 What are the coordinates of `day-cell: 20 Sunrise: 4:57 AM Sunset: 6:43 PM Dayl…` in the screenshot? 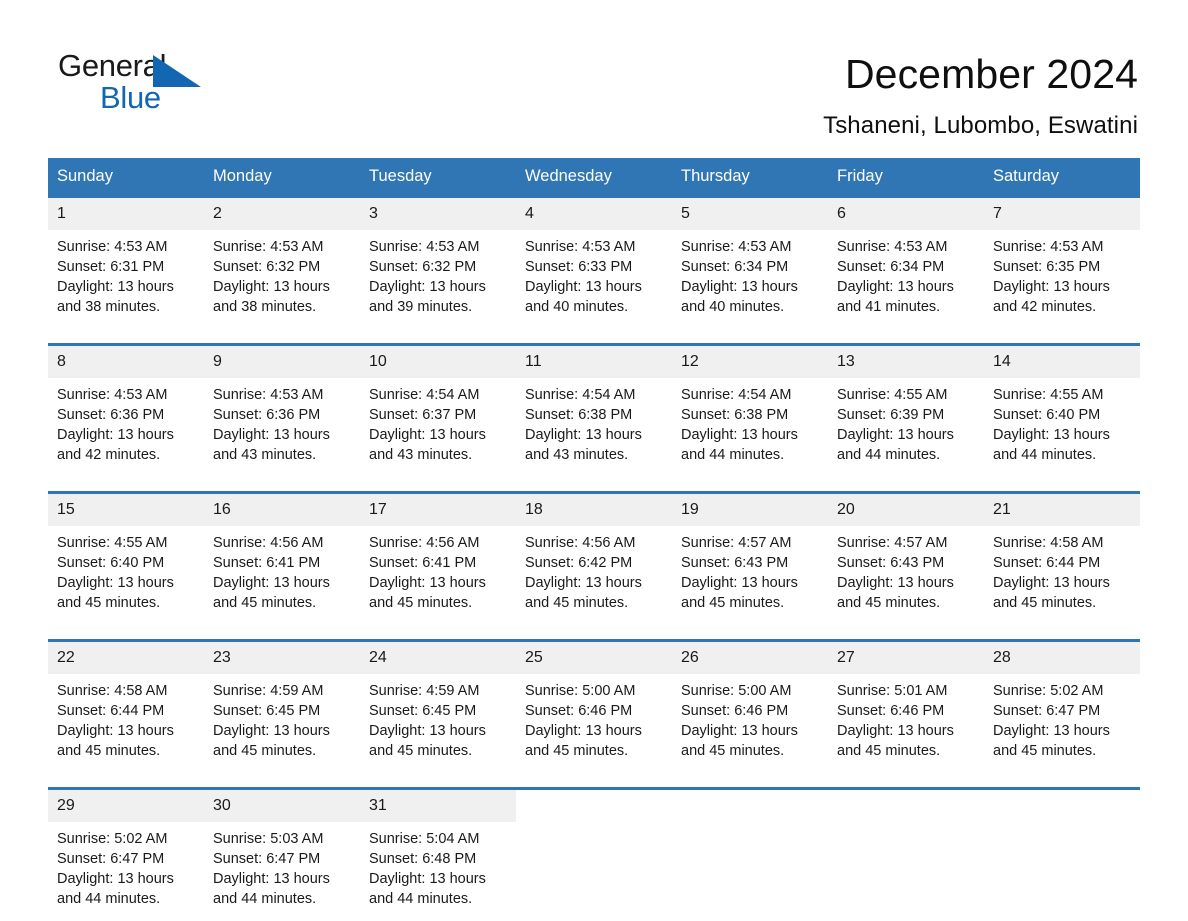 It's located at (906, 558).